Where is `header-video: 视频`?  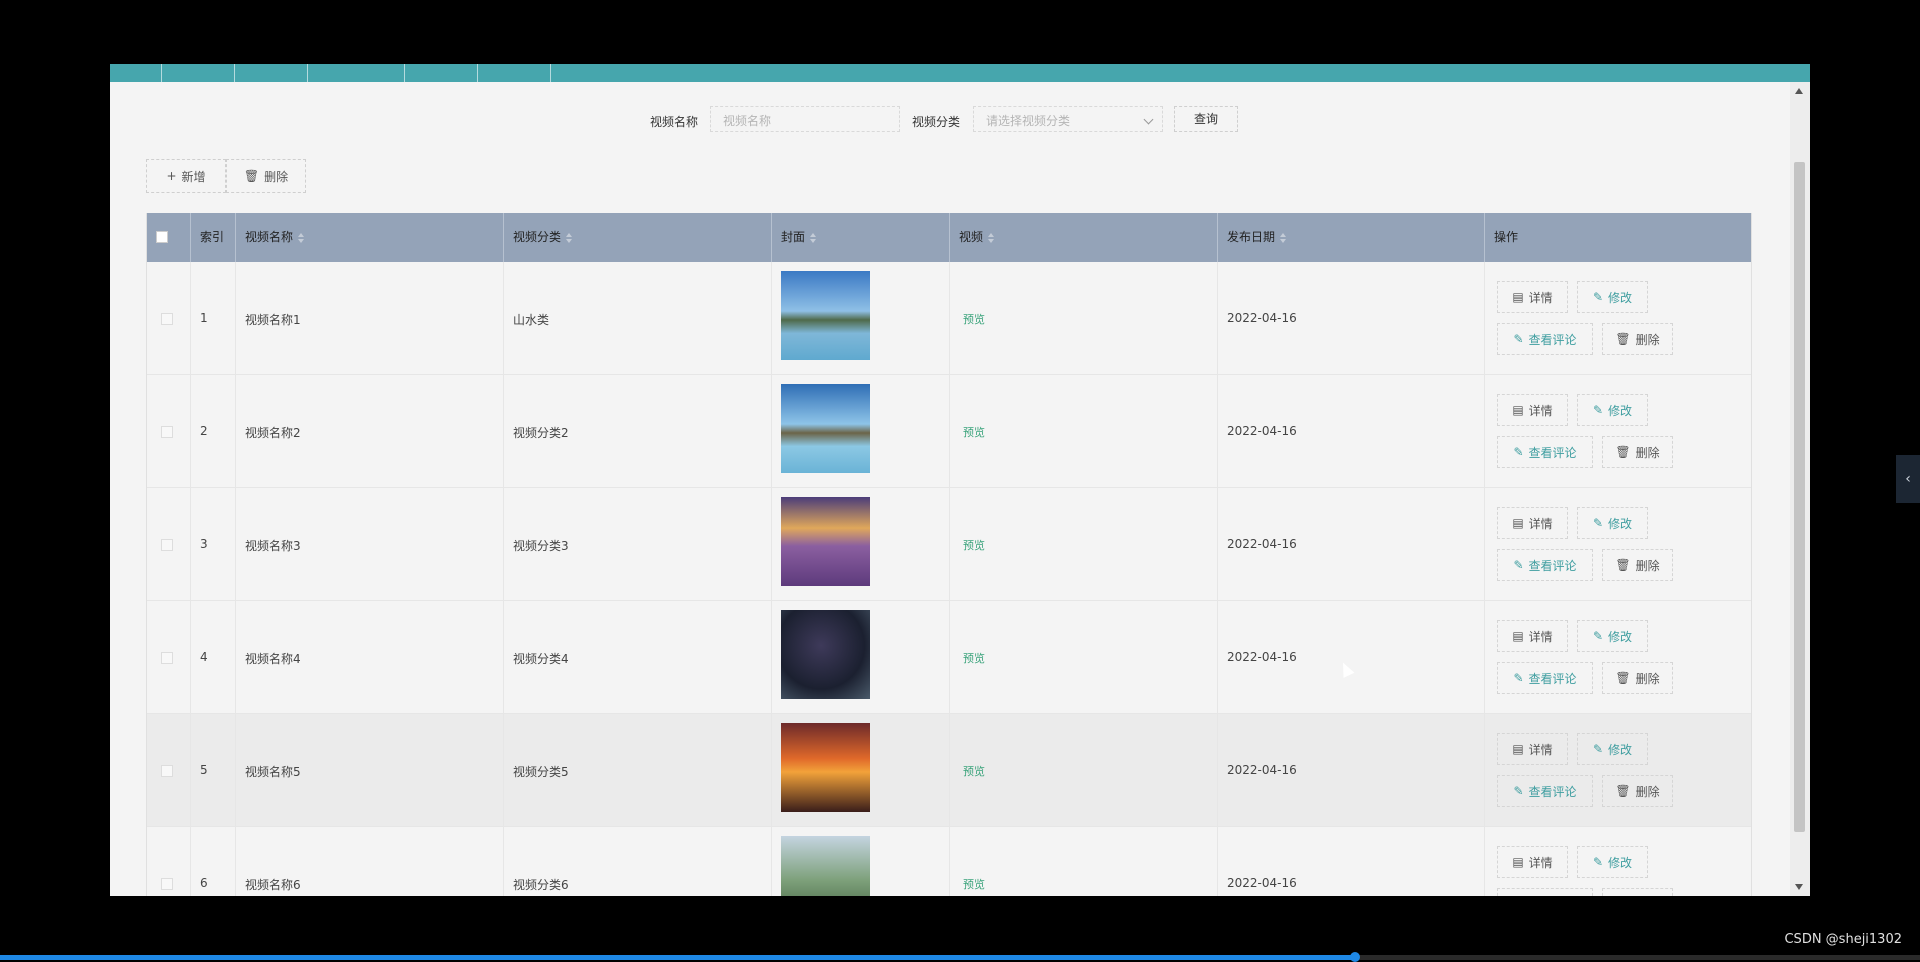
header-video: 视频 is located at coordinates (1084, 237).